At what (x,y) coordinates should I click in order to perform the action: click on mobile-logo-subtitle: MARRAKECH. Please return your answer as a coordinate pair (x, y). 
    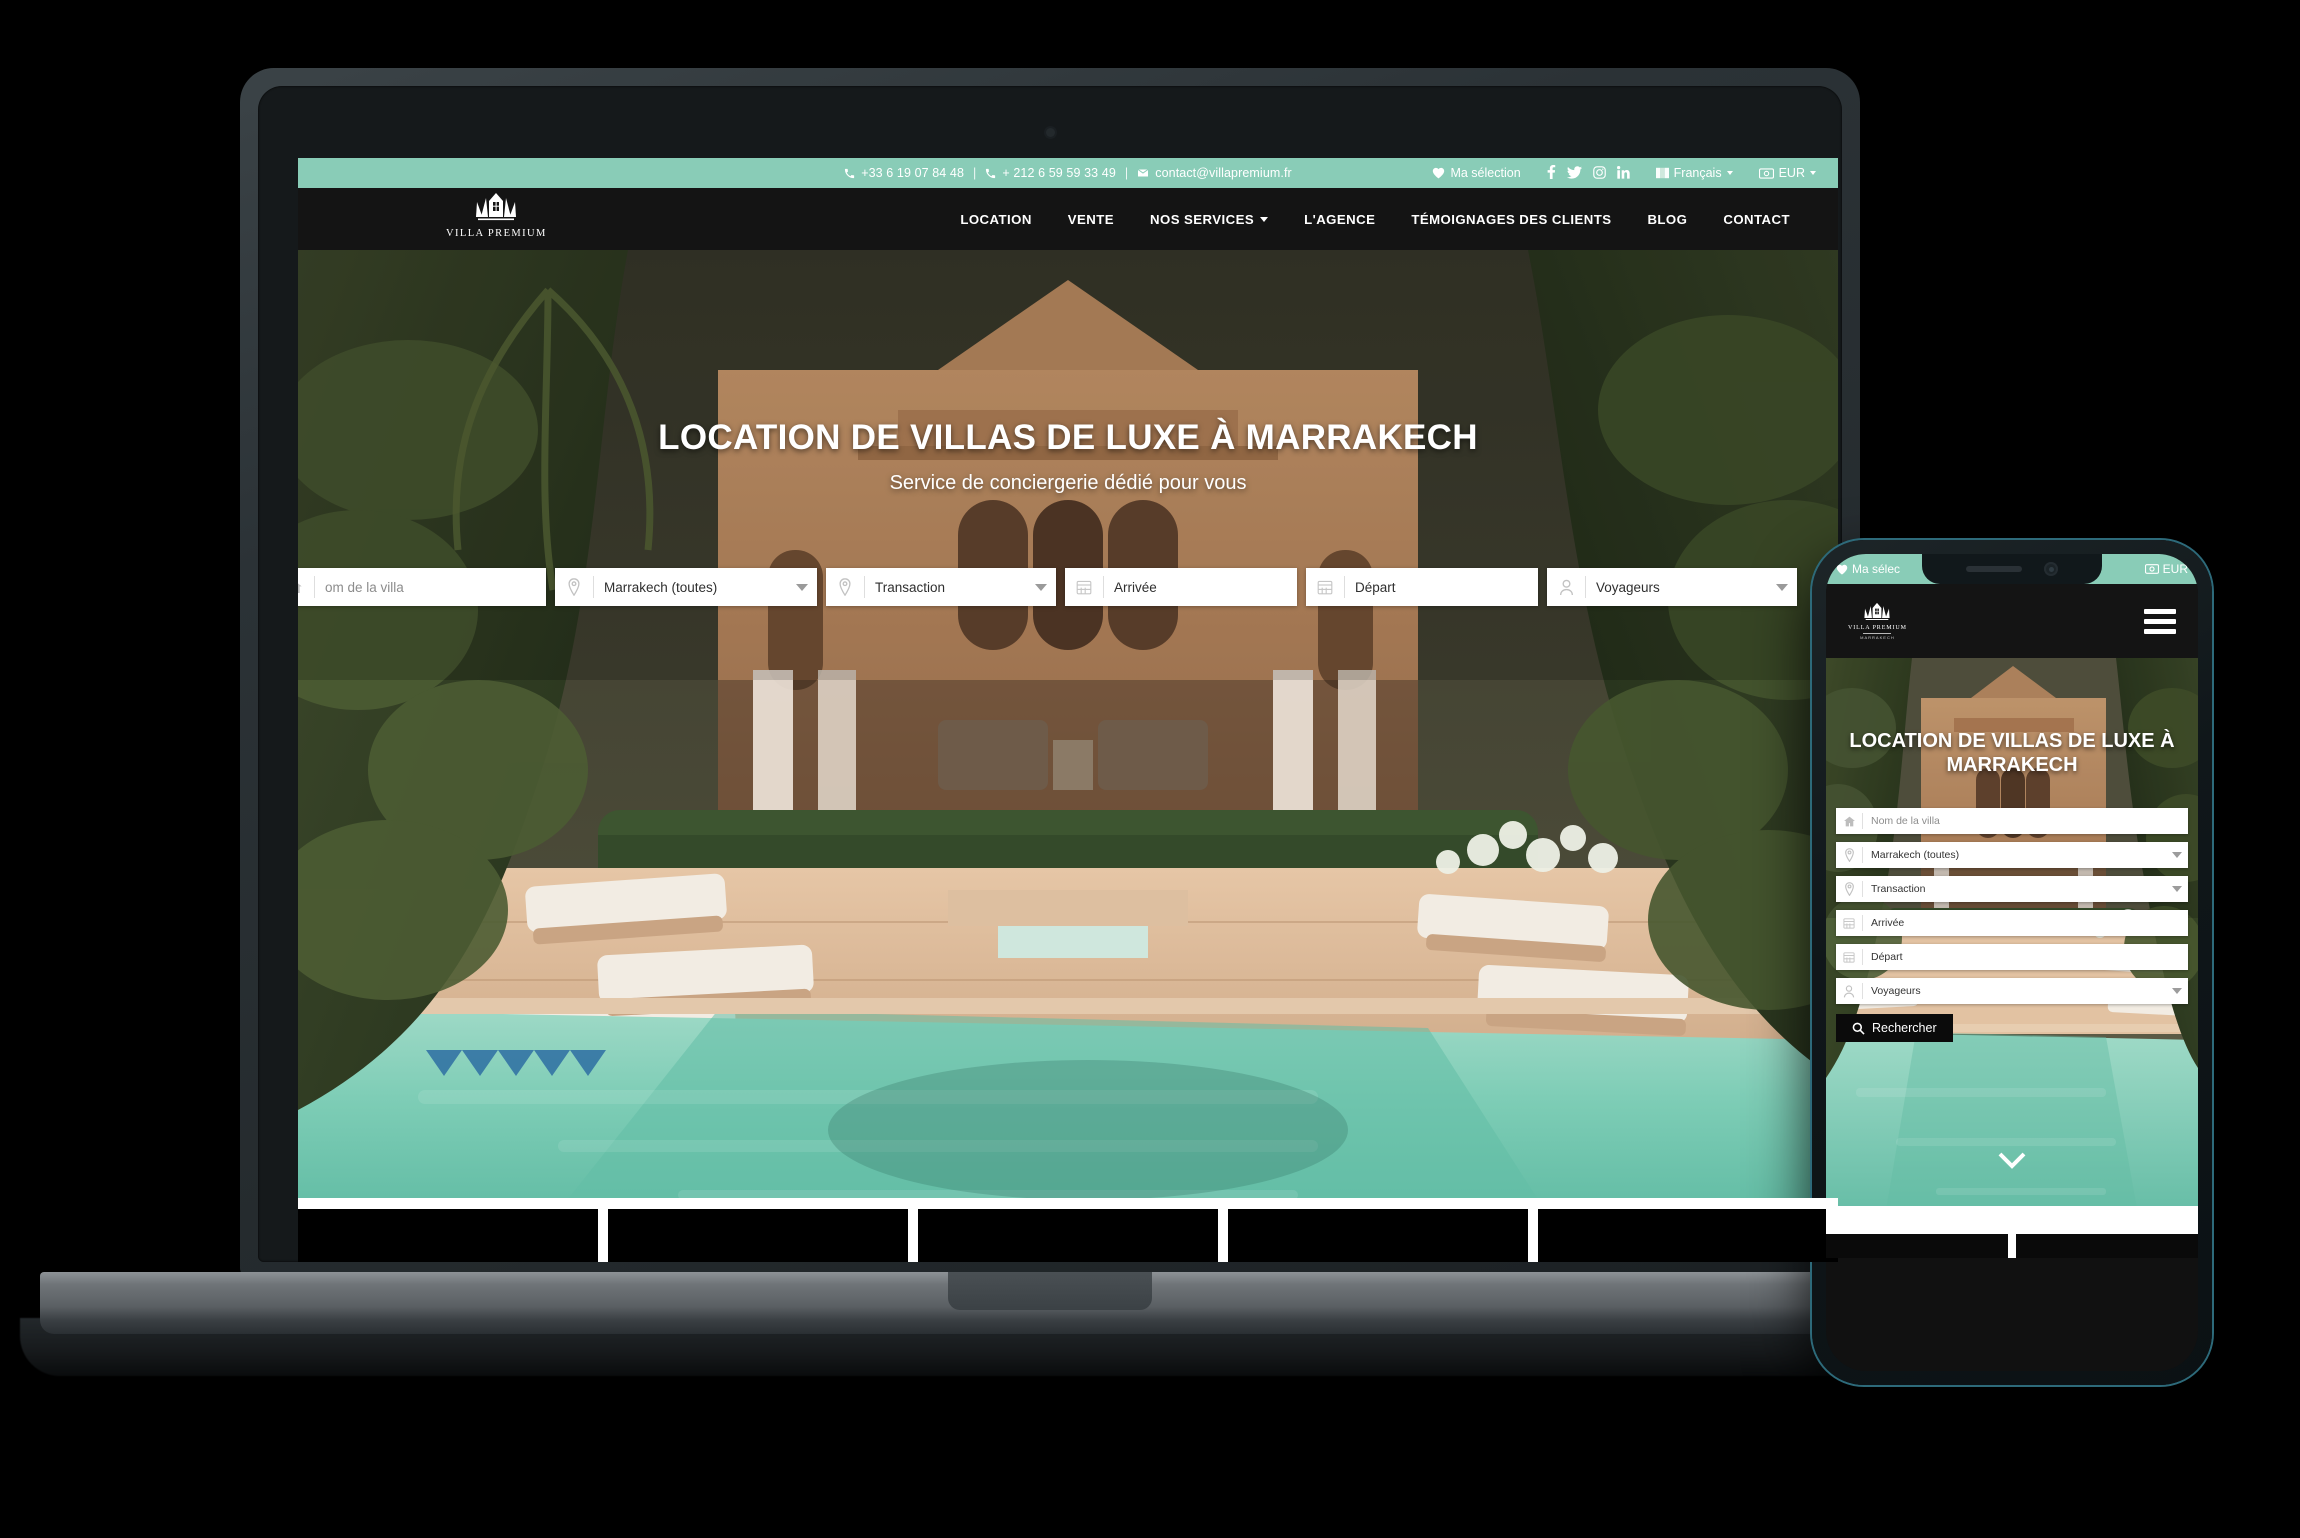
    Looking at the image, I should click on (1877, 637).